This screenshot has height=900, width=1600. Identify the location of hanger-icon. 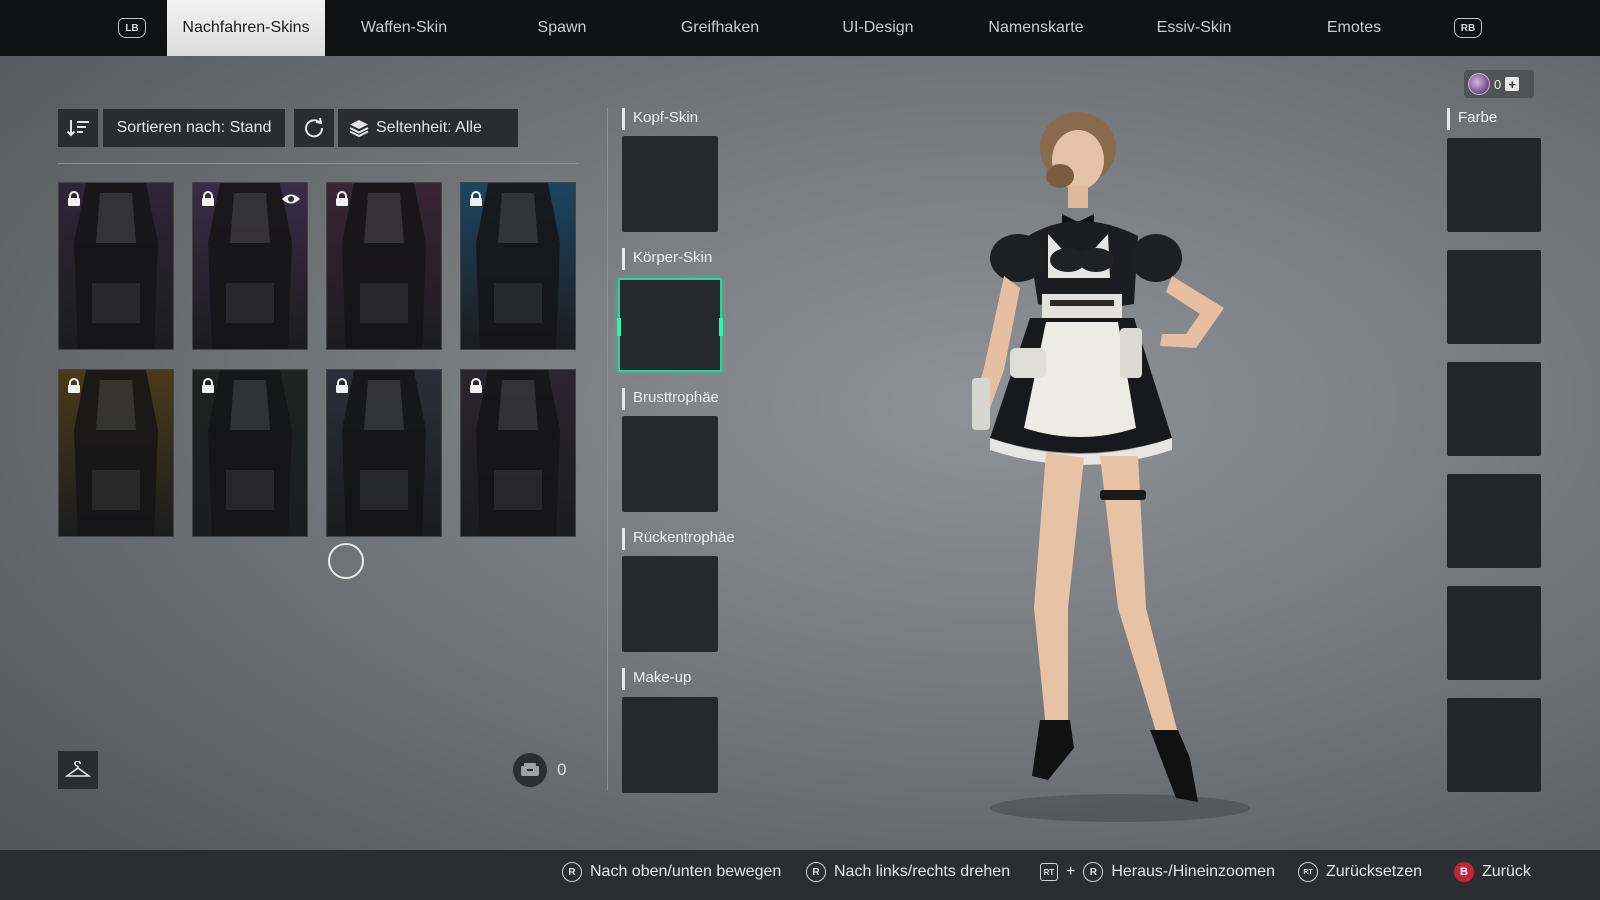
(78, 769).